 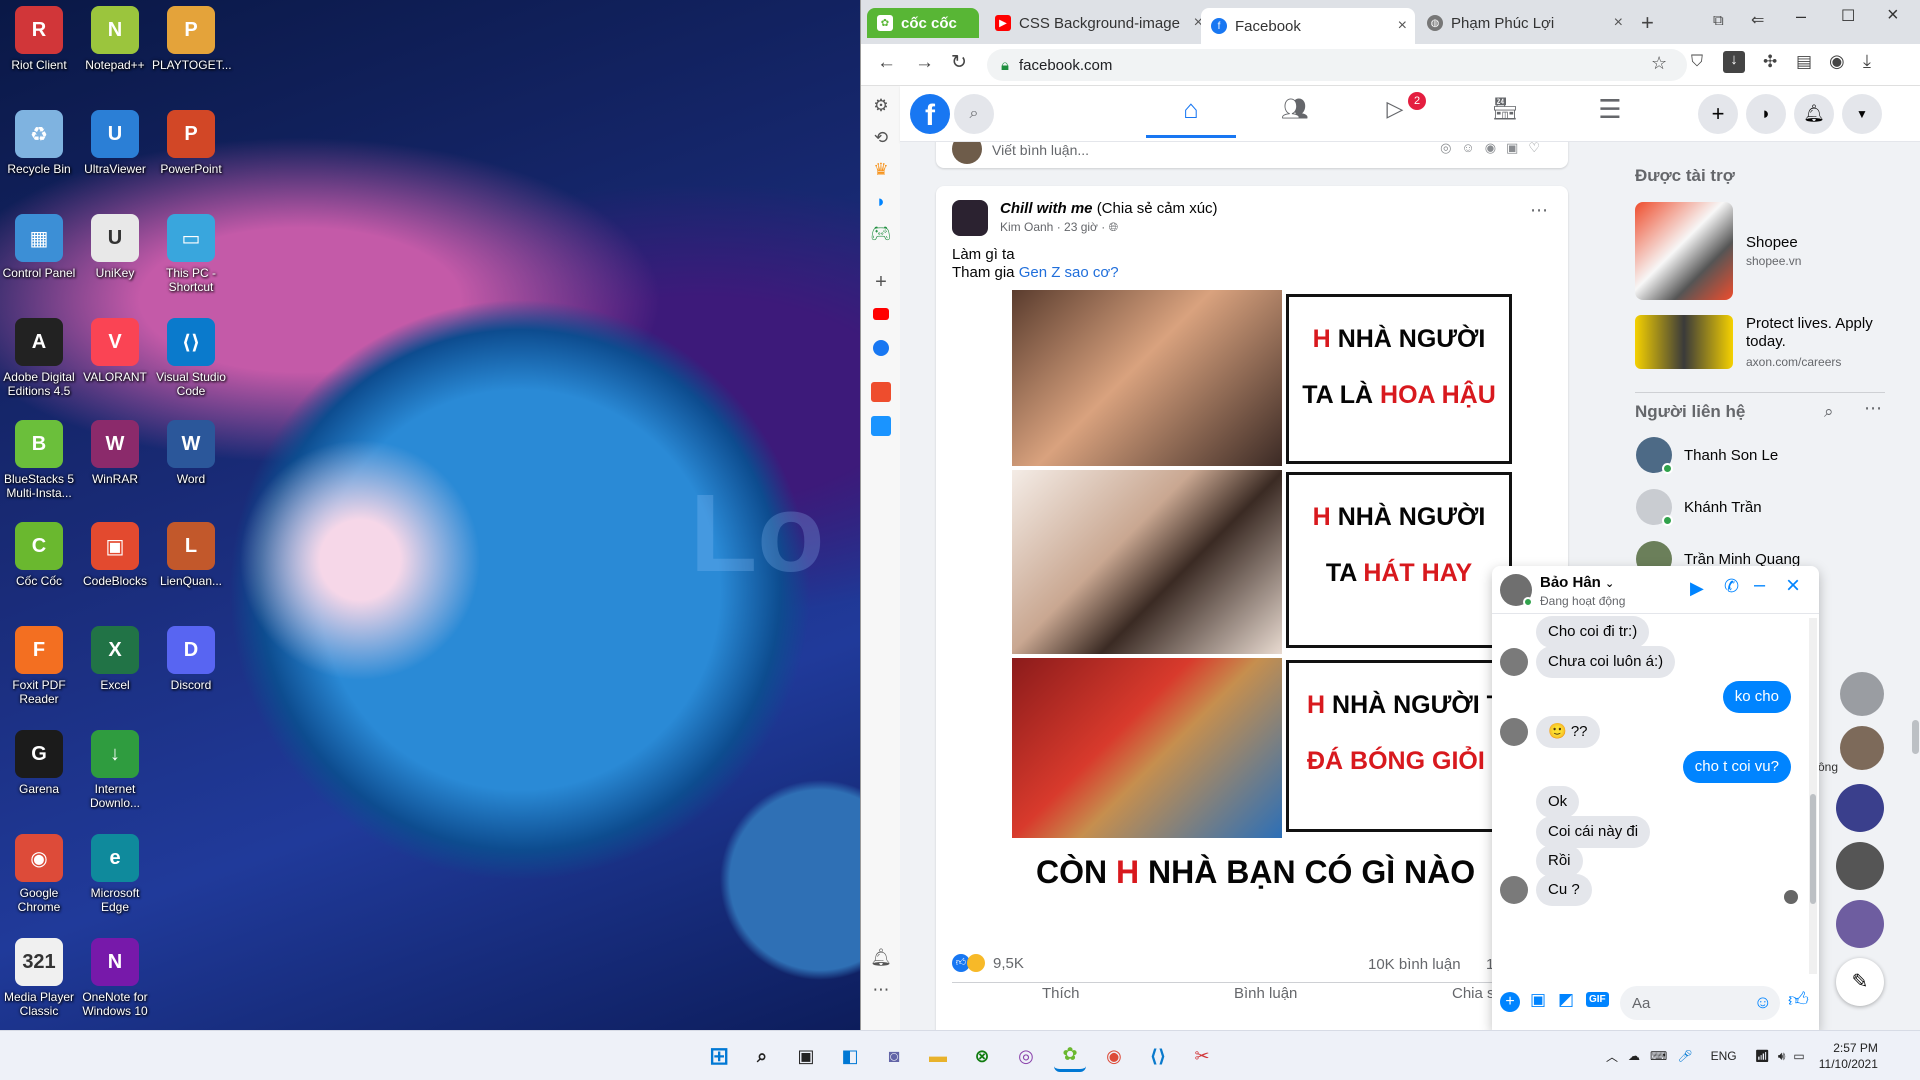 What do you see at coordinates (1860, 982) in the screenshot?
I see `new-message-button: ✎` at bounding box center [1860, 982].